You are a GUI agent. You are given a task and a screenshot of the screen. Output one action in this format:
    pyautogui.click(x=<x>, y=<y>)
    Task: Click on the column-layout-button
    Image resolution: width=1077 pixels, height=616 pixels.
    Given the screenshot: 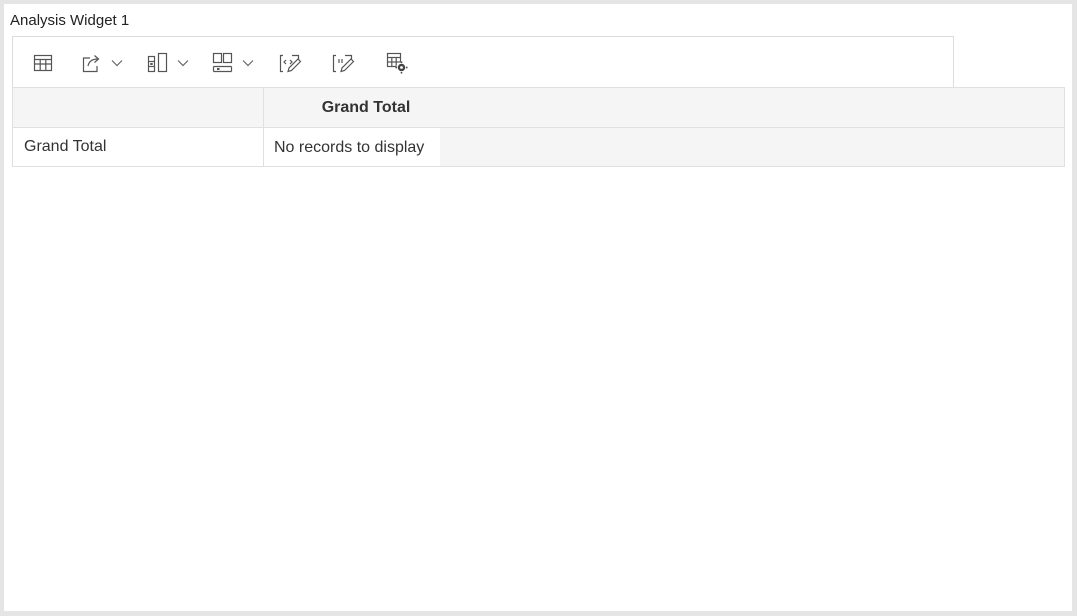 What is the action you would take?
    pyautogui.click(x=168, y=63)
    